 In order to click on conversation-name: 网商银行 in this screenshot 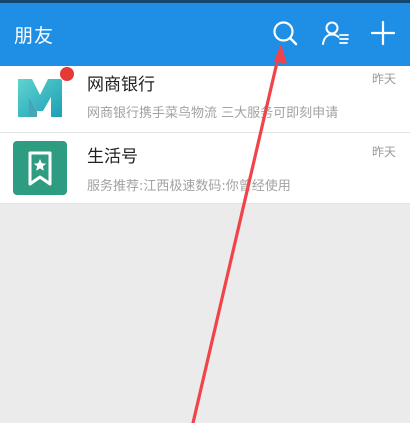, I will do `click(121, 85)`.